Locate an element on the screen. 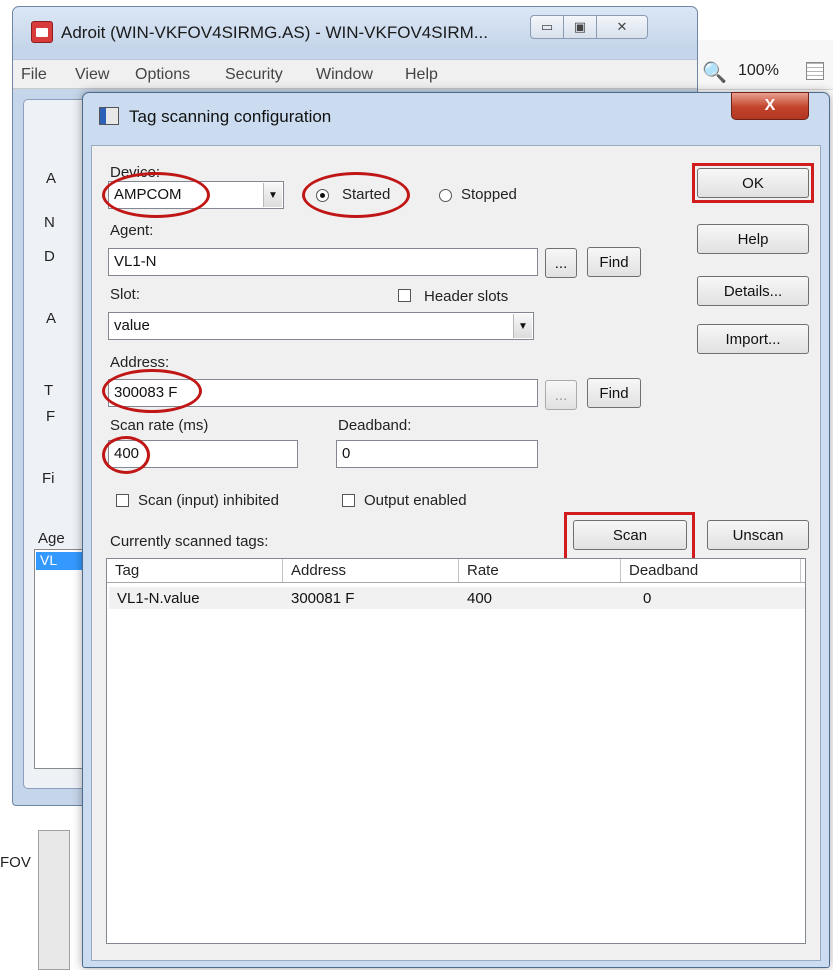 This screenshot has height=970, width=833. started-label: Started is located at coordinates (366, 194).